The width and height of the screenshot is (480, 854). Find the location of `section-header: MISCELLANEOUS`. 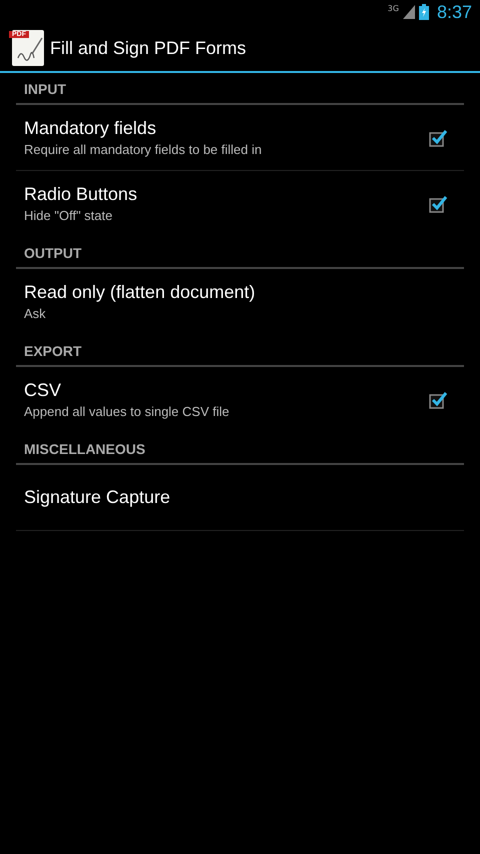

section-header: MISCELLANEOUS is located at coordinates (240, 449).